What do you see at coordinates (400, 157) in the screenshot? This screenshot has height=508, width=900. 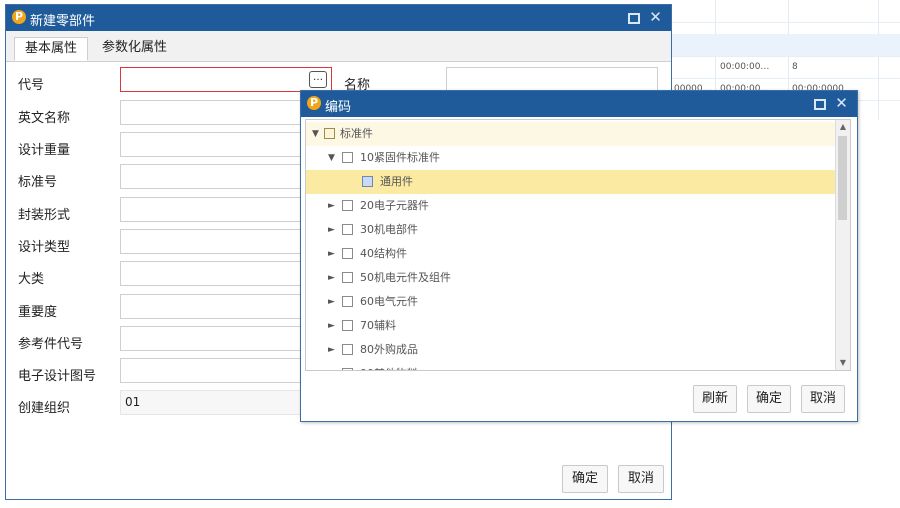 I see `tree-node-label: 10紧固件标准件` at bounding box center [400, 157].